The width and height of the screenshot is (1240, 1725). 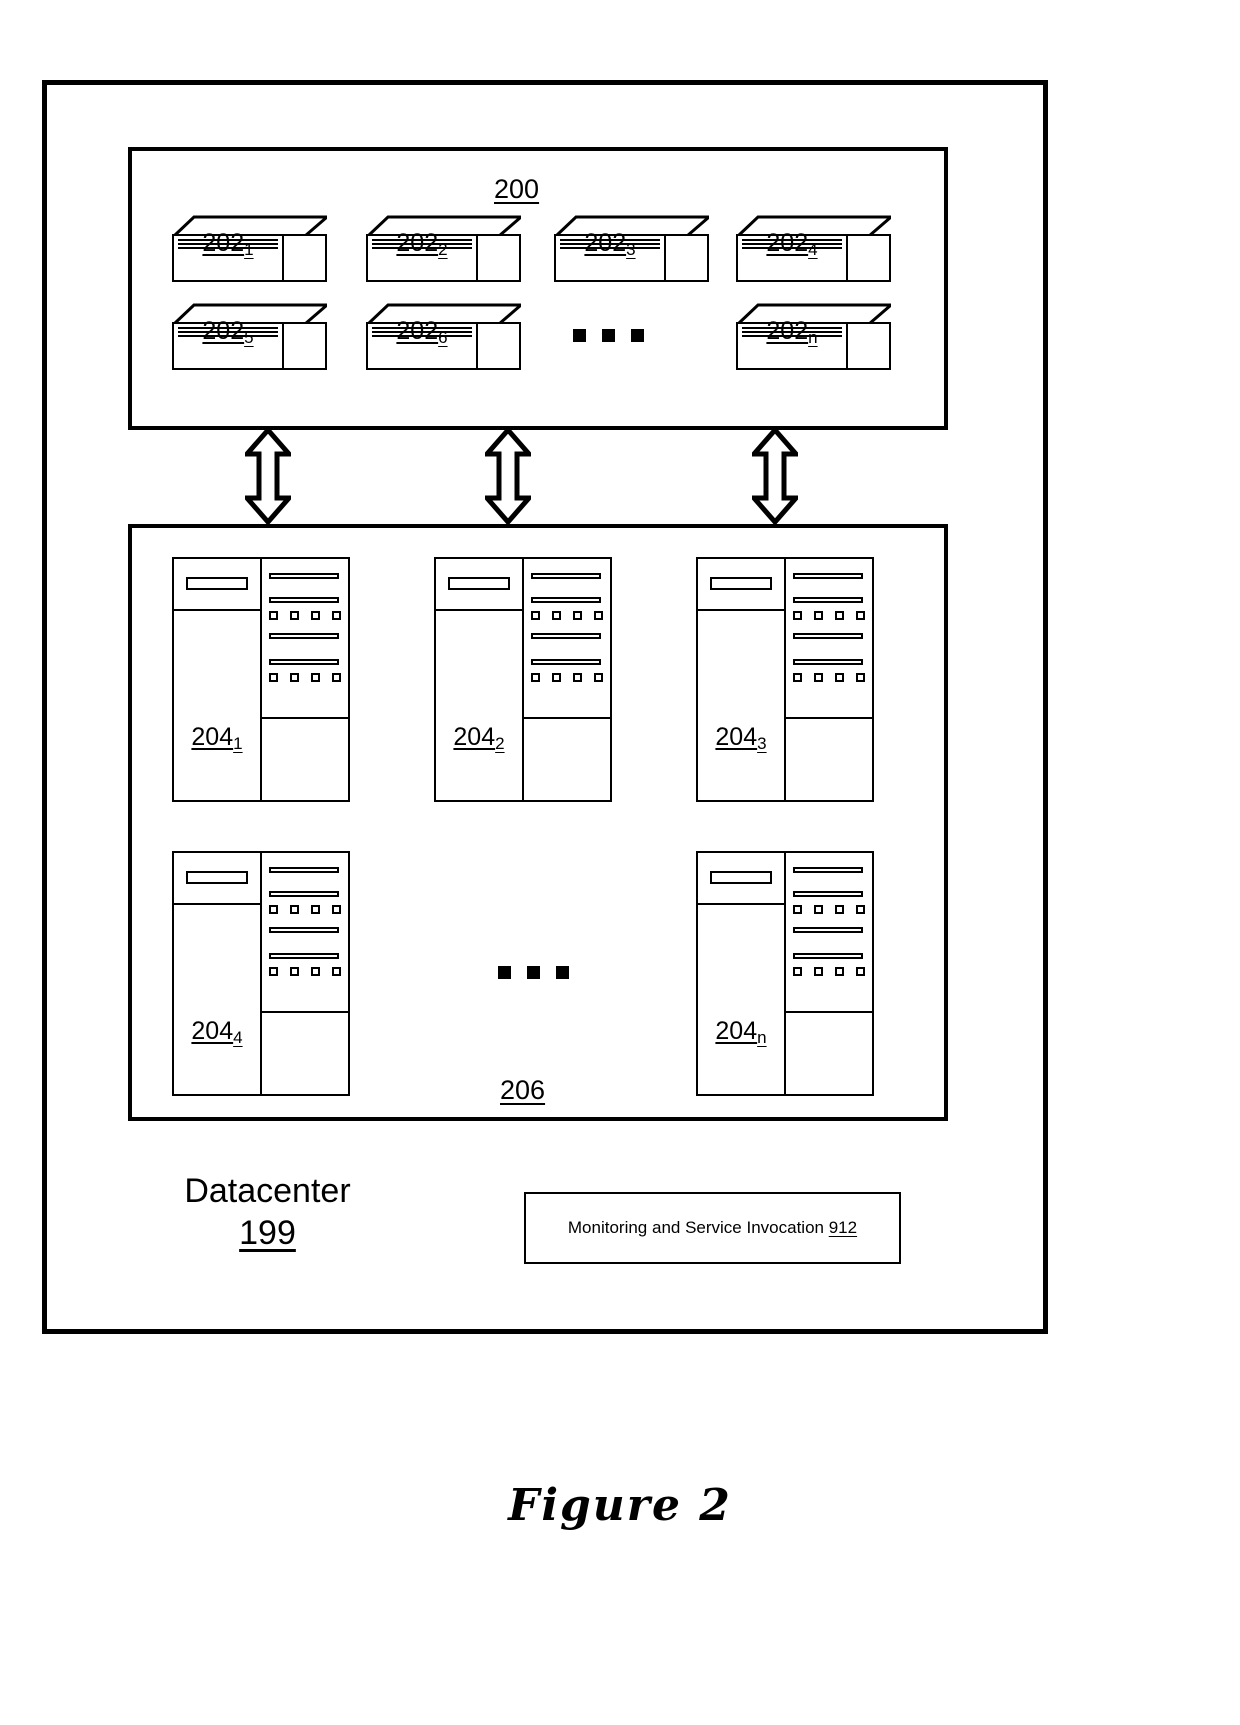 What do you see at coordinates (620, 1505) in the screenshot?
I see `figure-caption: Figure 2` at bounding box center [620, 1505].